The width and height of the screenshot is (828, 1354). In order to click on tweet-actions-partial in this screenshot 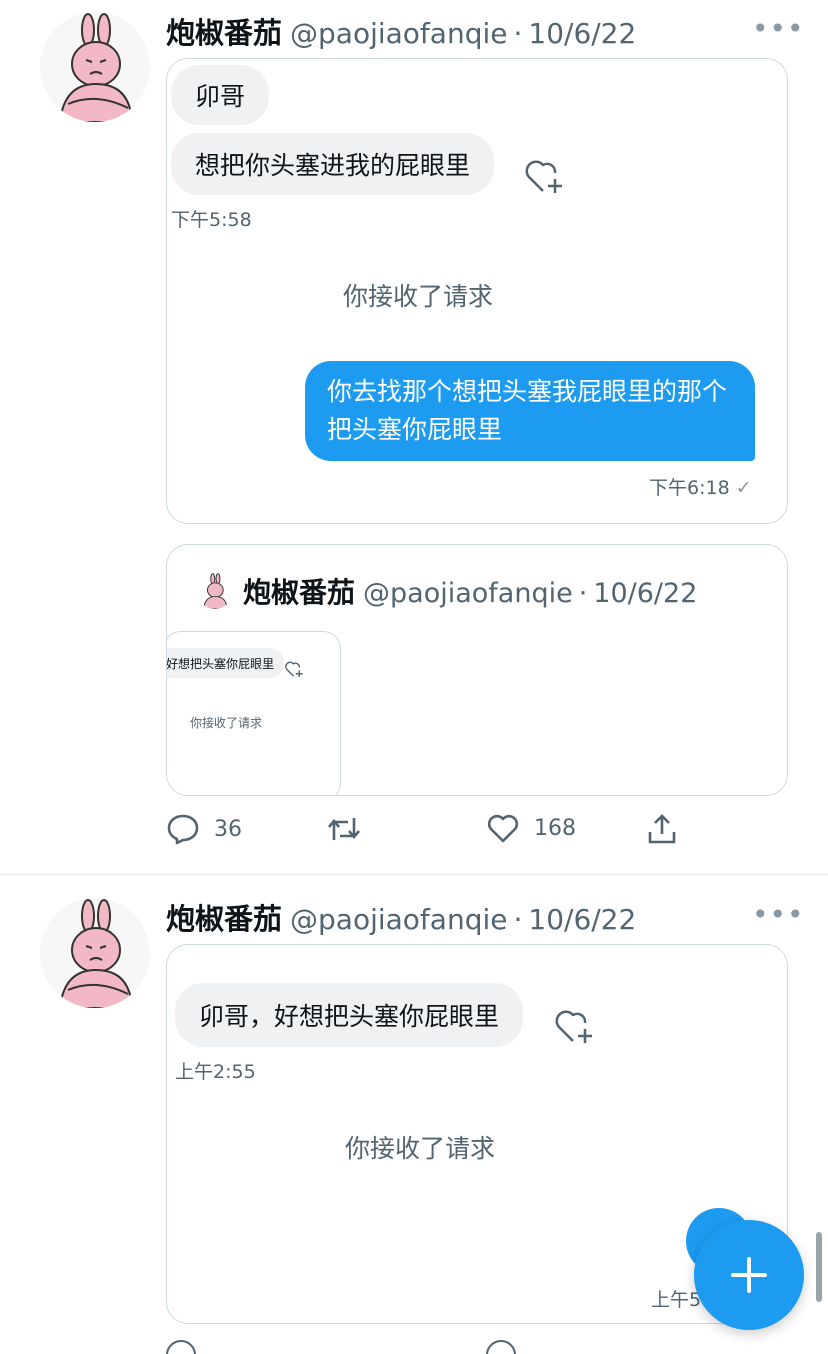, I will do `click(426, 1347)`.